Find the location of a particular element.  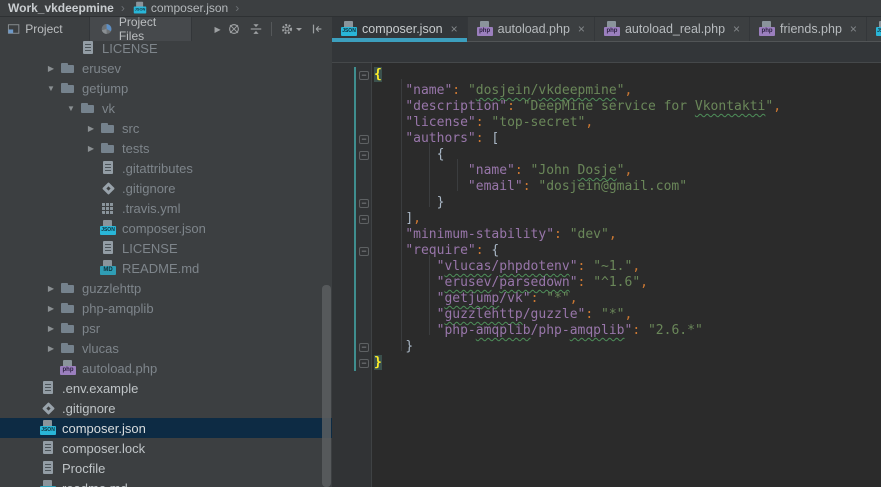

locate-file-icon is located at coordinates (234, 29).